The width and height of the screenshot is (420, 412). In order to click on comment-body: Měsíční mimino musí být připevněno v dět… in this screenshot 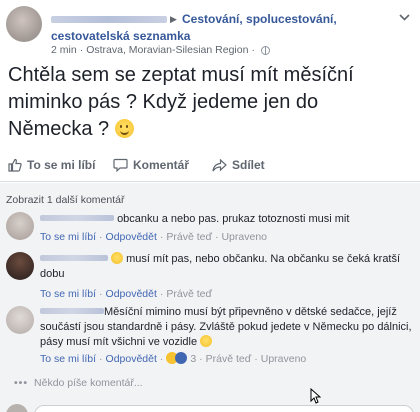, I will do `click(226, 327)`.